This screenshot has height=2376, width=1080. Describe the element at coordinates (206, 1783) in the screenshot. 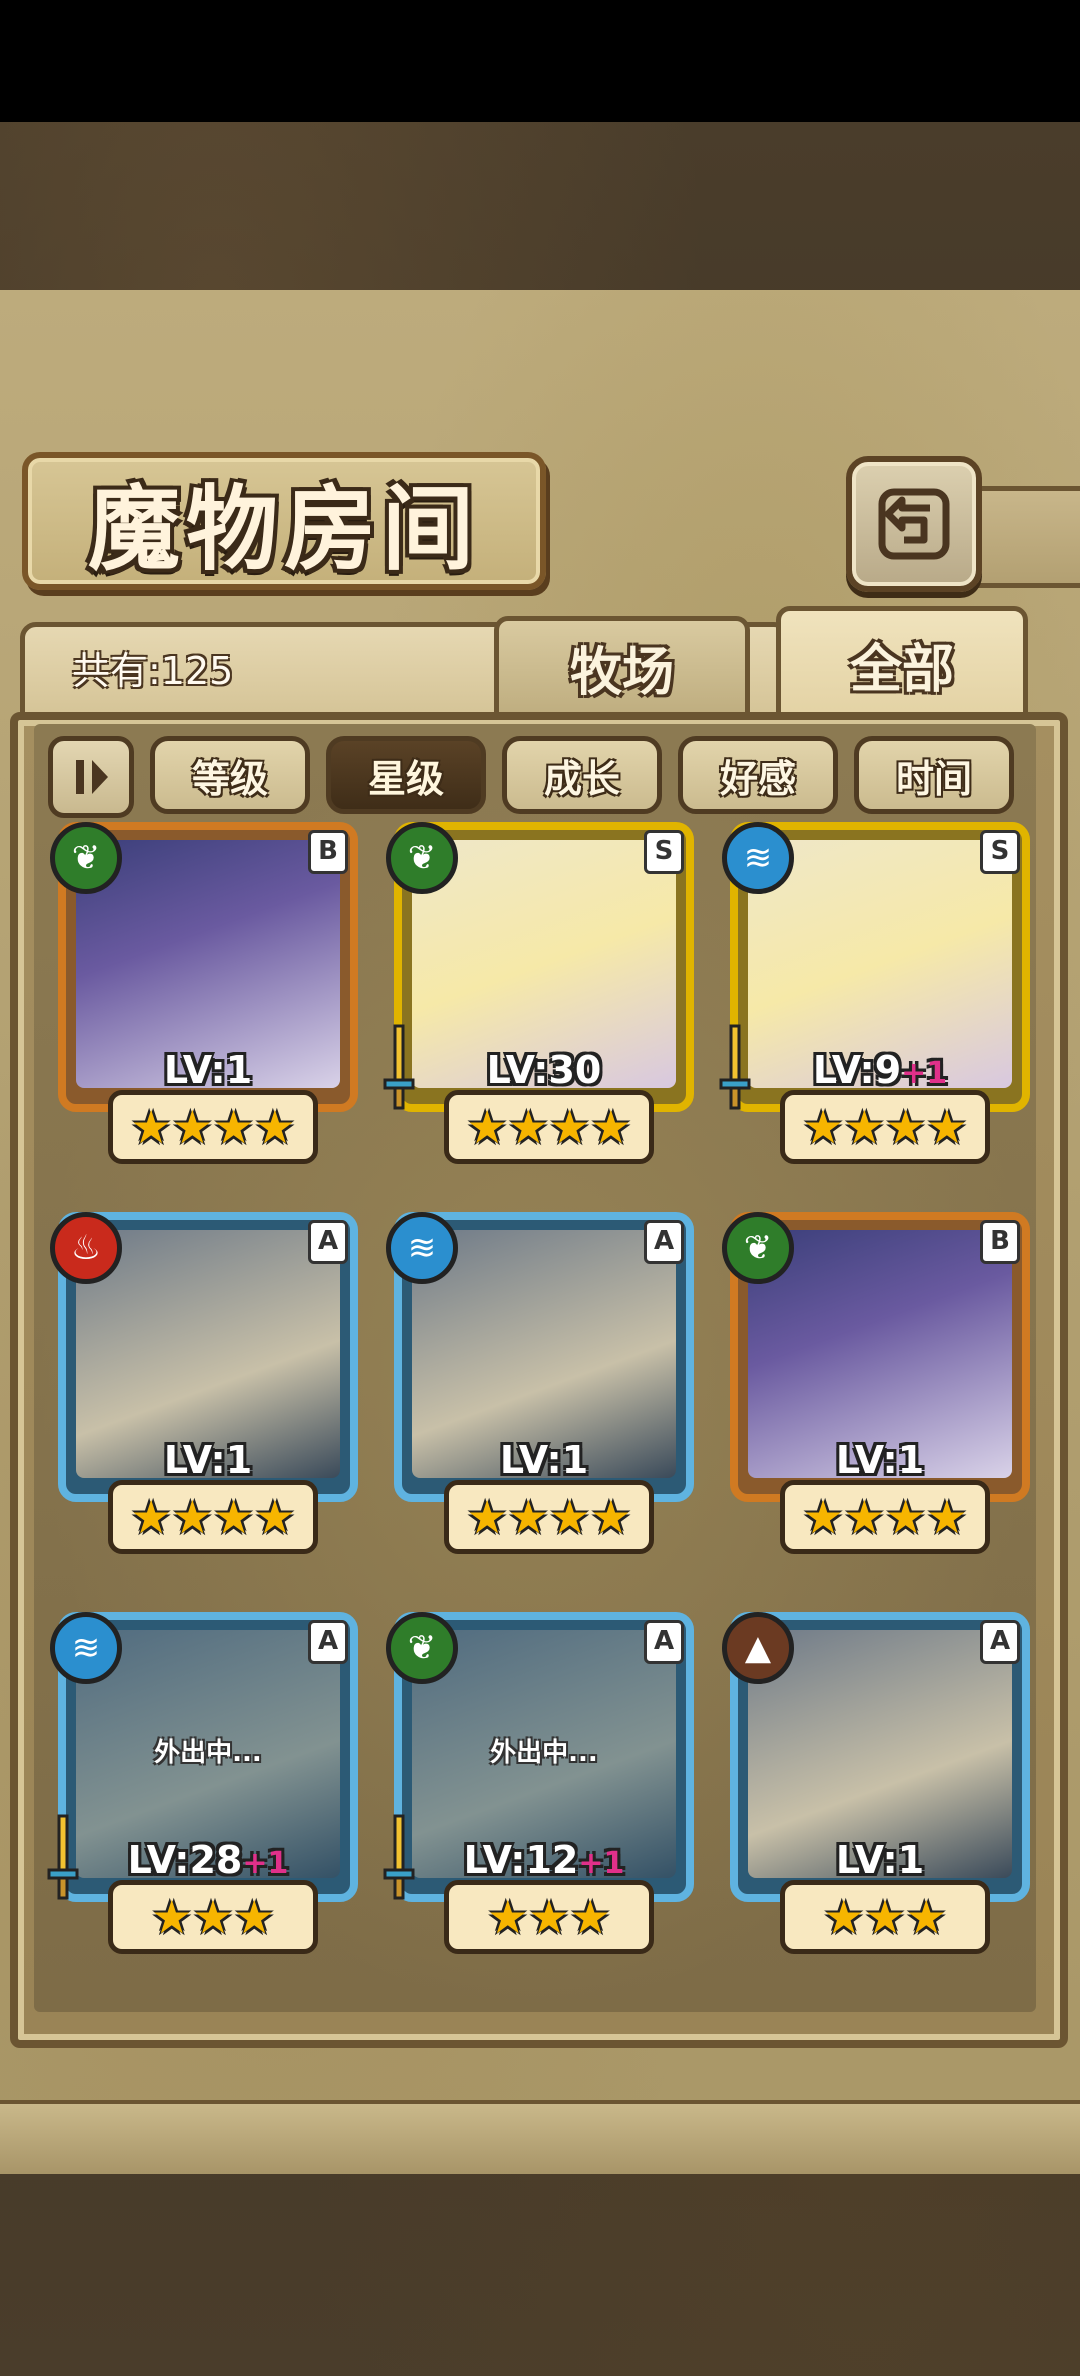

I see `monster-card: A ≋ 外出中... LV:28+1 ★★★` at that location.